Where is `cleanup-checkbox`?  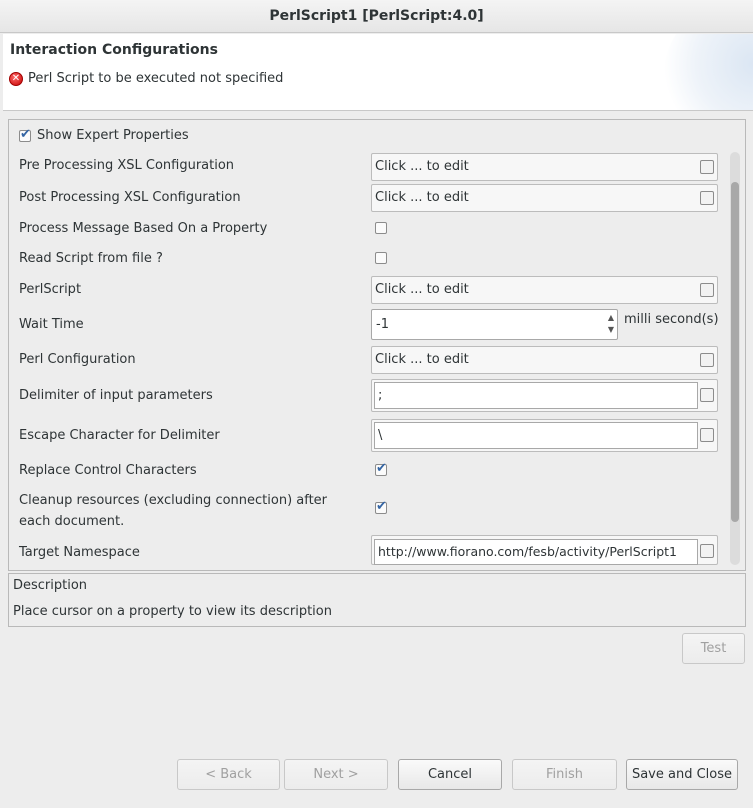
cleanup-checkbox is located at coordinates (381, 506).